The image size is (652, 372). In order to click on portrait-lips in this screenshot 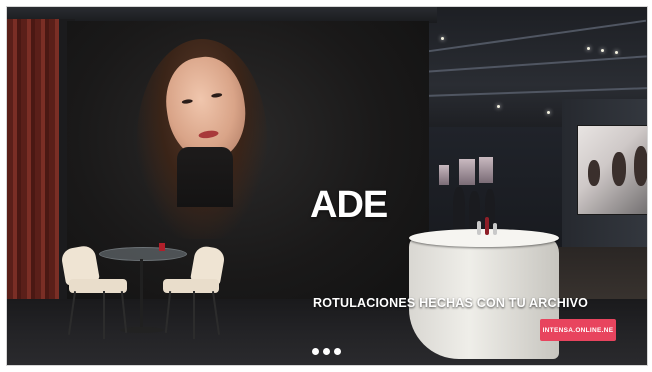, I will do `click(208, 134)`.